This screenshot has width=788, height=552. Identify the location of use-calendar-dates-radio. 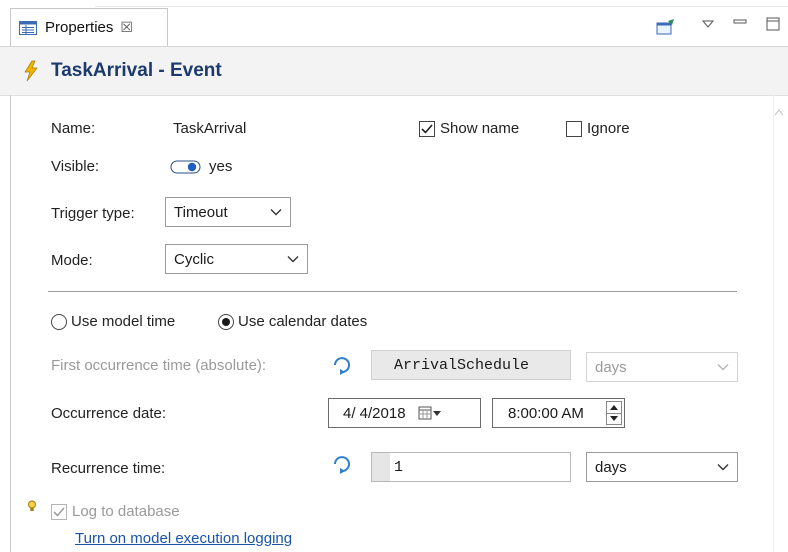
(226, 321).